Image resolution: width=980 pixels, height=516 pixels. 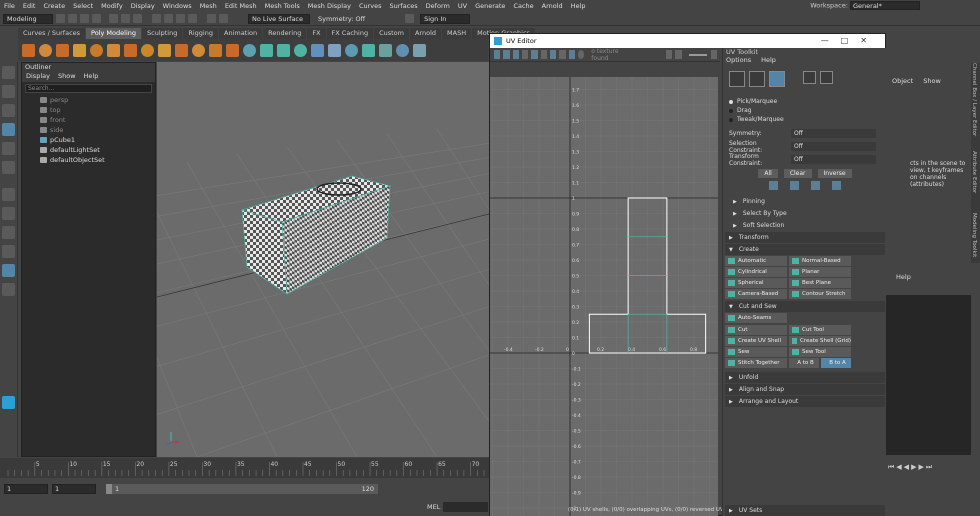 What do you see at coordinates (156, 18) in the screenshot?
I see `snap-grid-icon` at bounding box center [156, 18].